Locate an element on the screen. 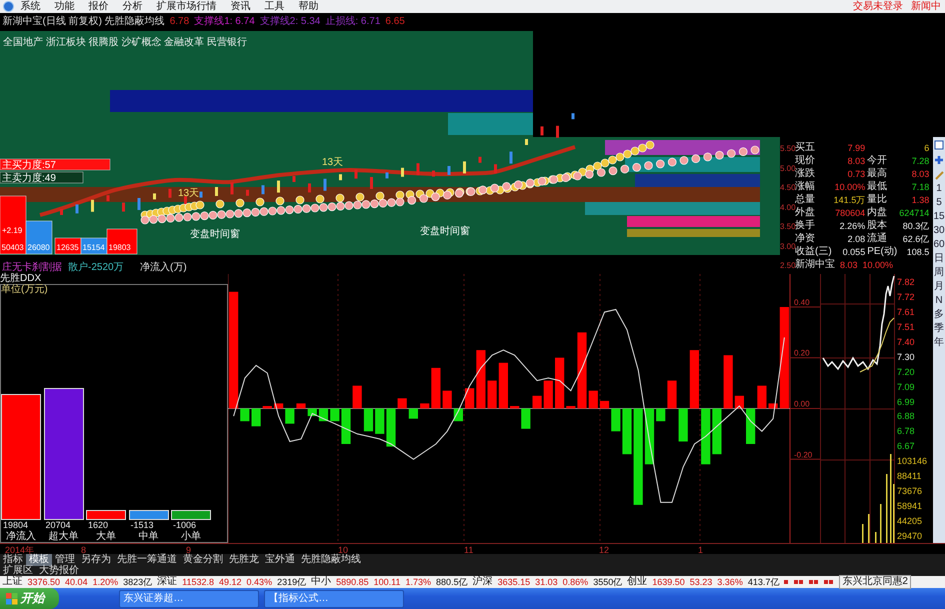  period-button: 日 is located at coordinates (939, 259).